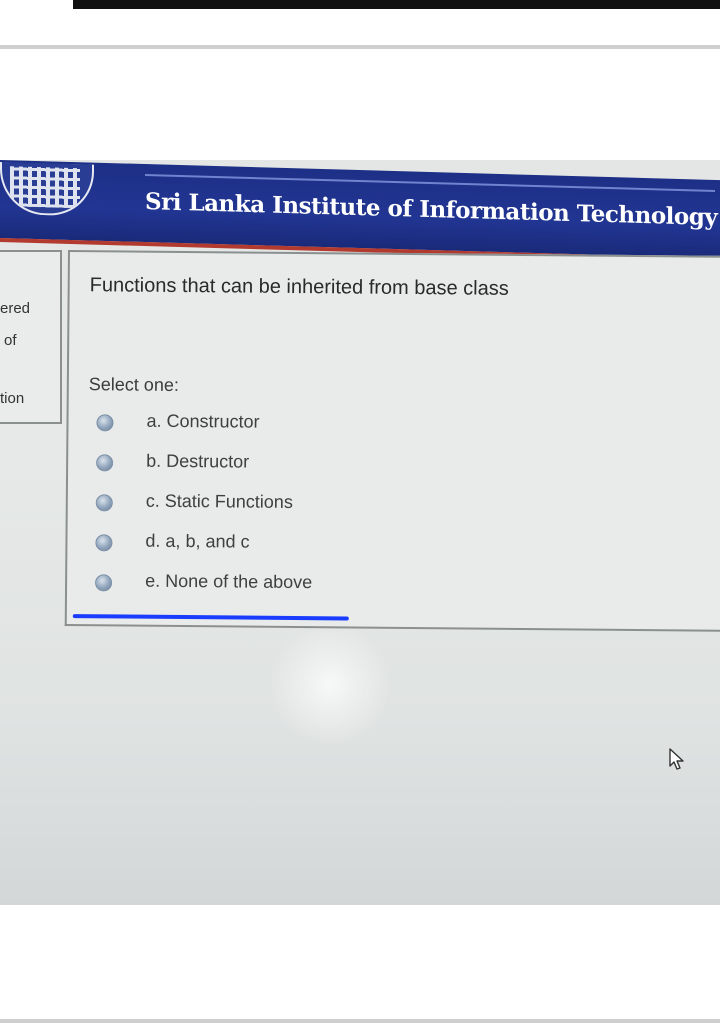 Image resolution: width=720 pixels, height=1028 pixels. What do you see at coordinates (133, 384) in the screenshot?
I see `select-one-label: Select one:` at bounding box center [133, 384].